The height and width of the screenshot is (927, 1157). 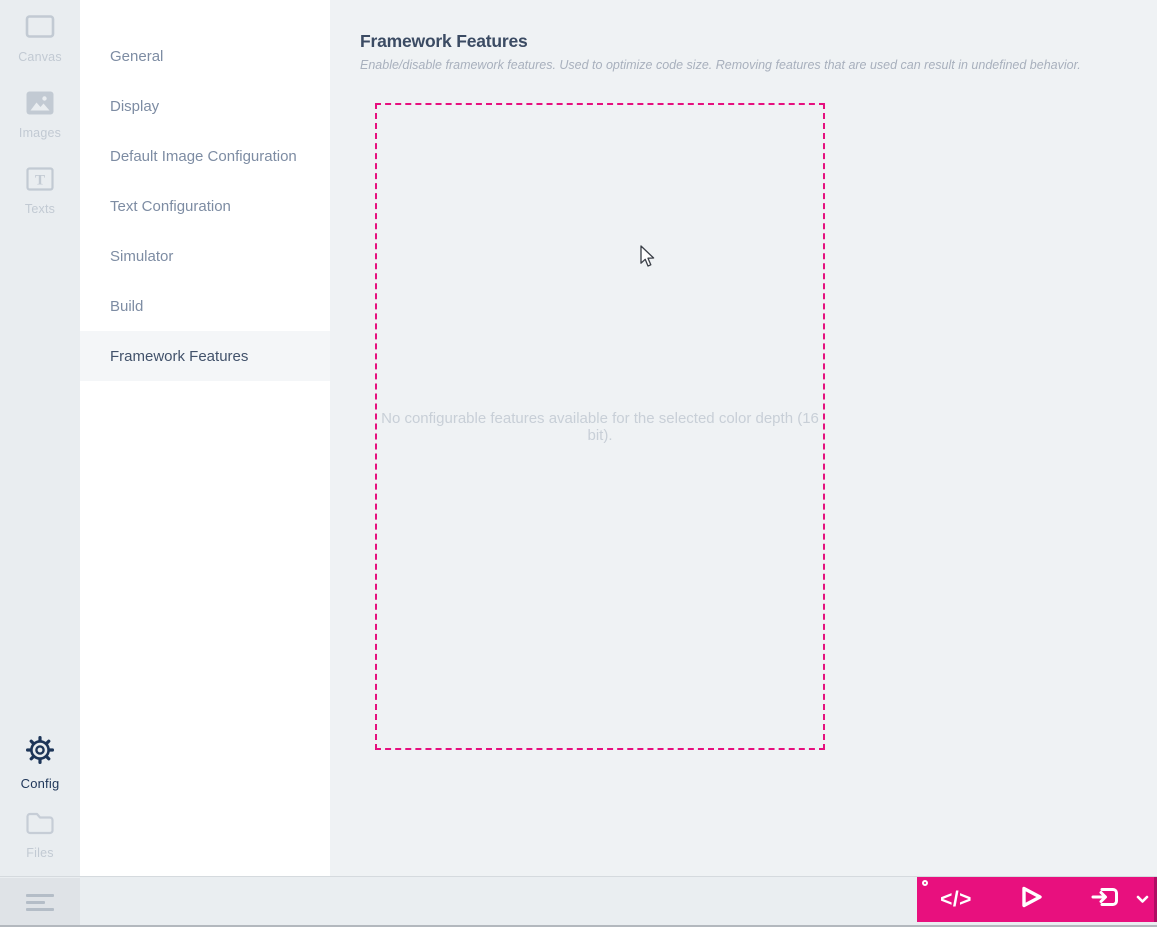 What do you see at coordinates (205, 256) in the screenshot?
I see `sidebar-item-simulator: Simulator` at bounding box center [205, 256].